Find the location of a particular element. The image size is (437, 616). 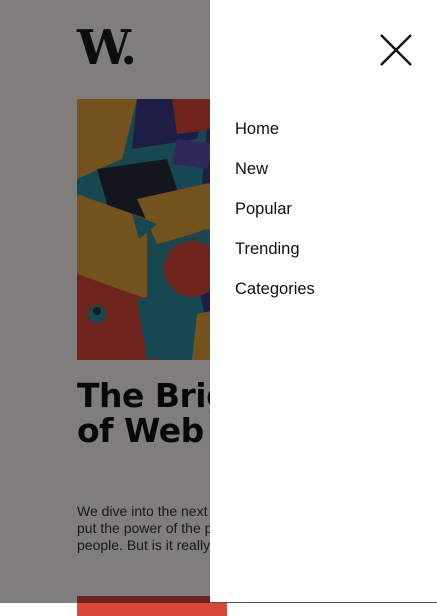

nav-item-popular: Popular is located at coordinates (275, 218).